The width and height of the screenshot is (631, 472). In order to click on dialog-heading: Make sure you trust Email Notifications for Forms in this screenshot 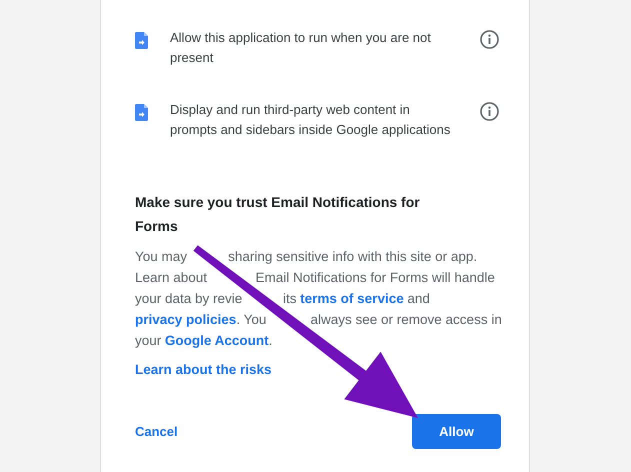, I will do `click(278, 214)`.